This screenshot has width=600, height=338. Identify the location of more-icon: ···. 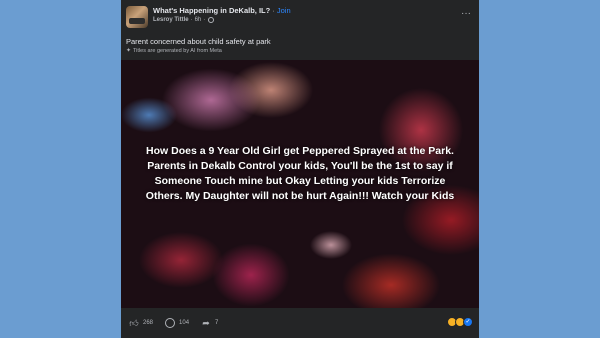
(466, 14).